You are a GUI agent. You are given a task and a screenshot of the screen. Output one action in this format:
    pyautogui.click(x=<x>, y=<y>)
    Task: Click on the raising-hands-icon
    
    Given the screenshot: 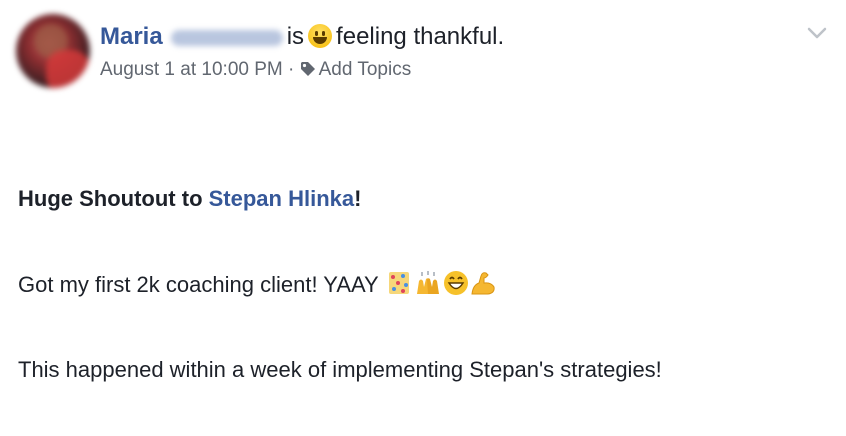 What is the action you would take?
    pyautogui.click(x=427, y=282)
    